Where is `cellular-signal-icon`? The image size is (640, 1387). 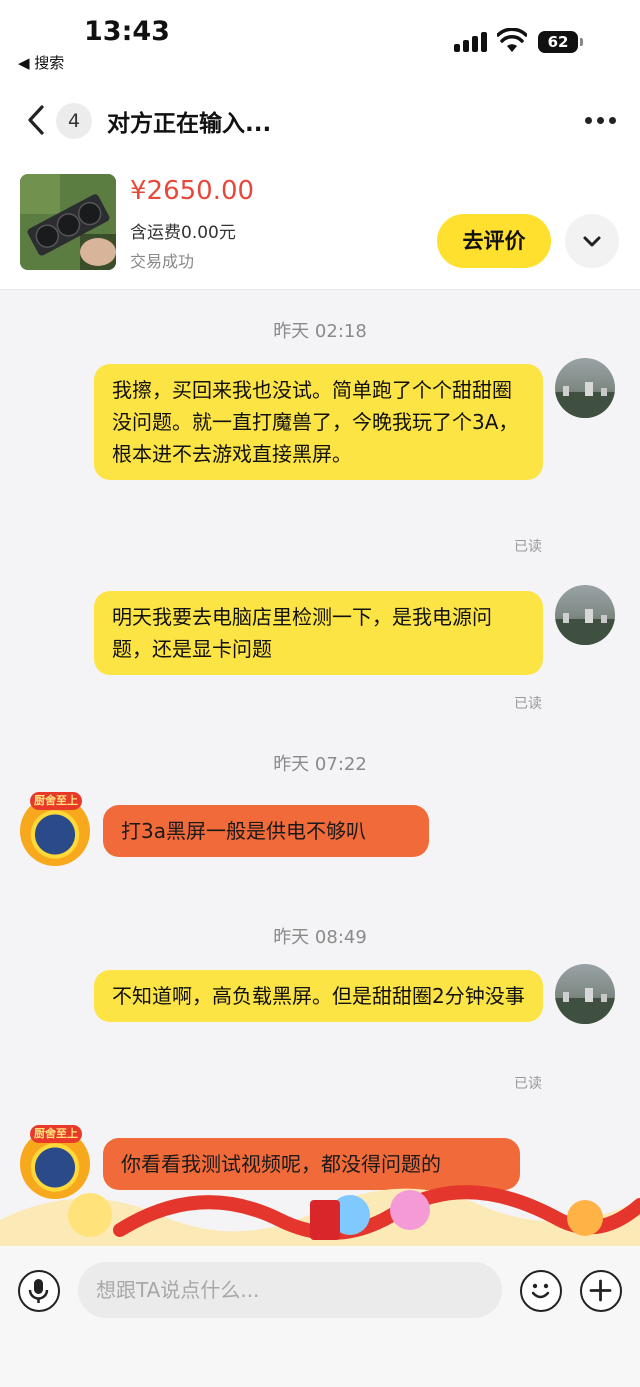
cellular-signal-icon is located at coordinates (471, 42).